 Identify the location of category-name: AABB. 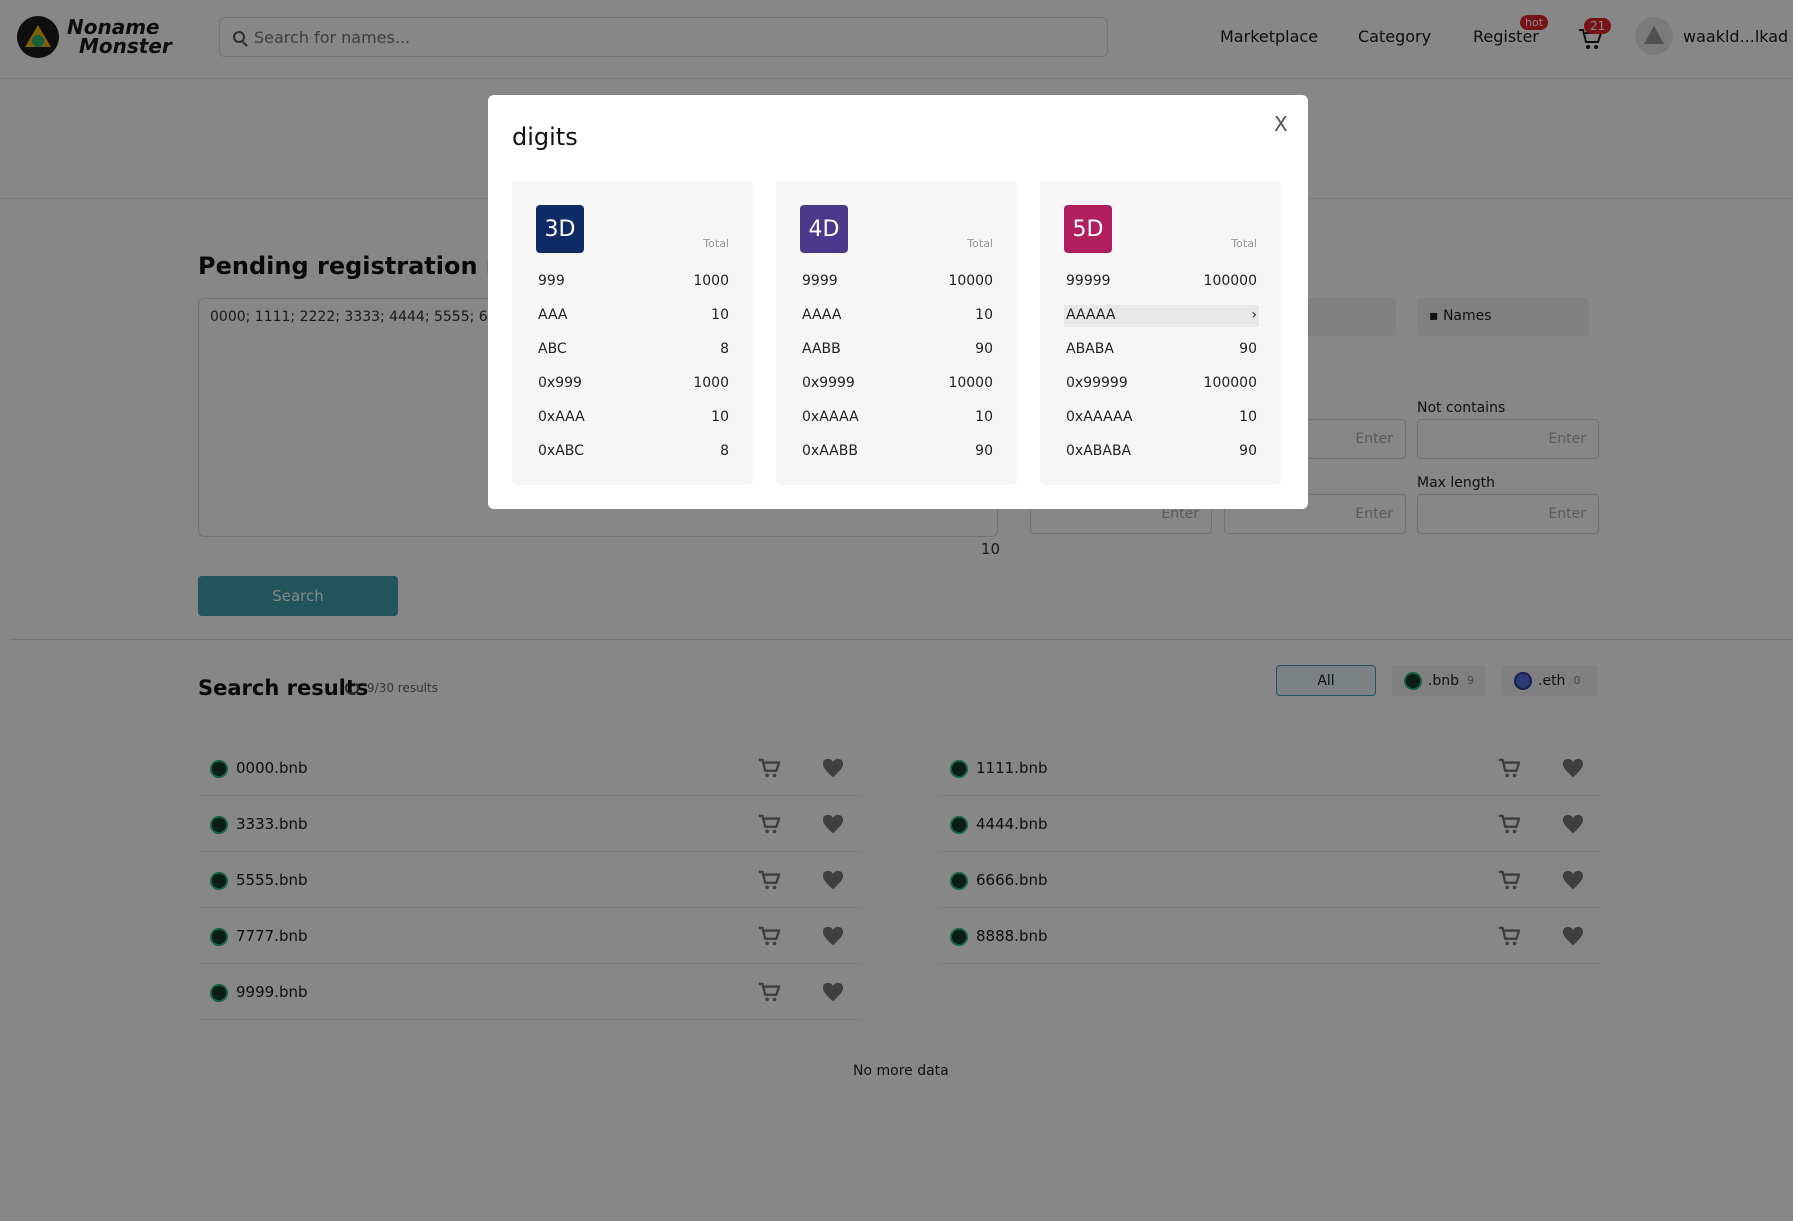
(821, 349).